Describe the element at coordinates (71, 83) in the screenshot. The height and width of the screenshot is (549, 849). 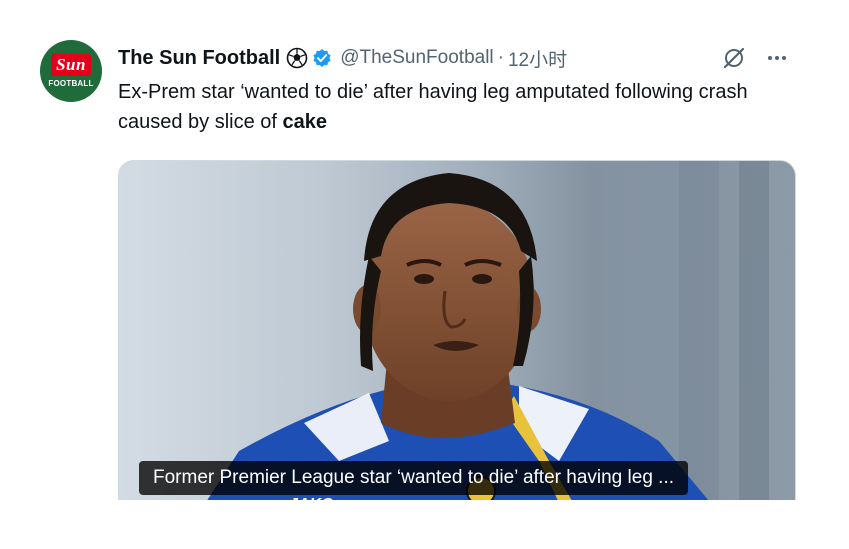
I see `avatar-logo-sub: FOOTBALL` at that location.